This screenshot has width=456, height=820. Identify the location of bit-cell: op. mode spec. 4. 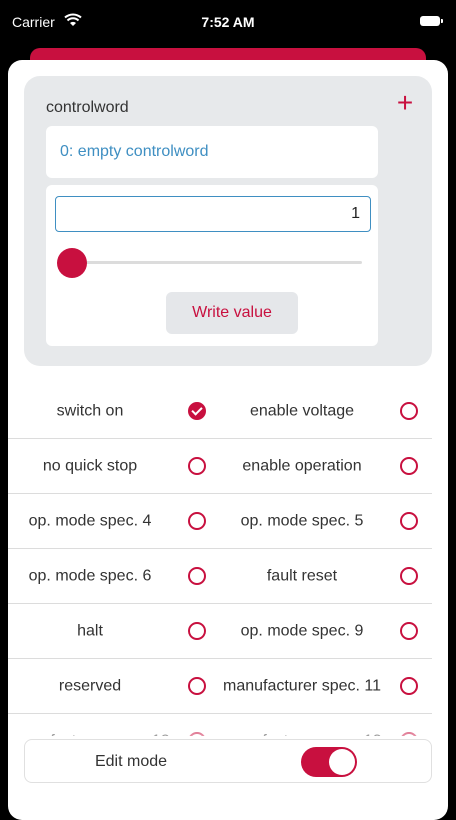
(114, 521).